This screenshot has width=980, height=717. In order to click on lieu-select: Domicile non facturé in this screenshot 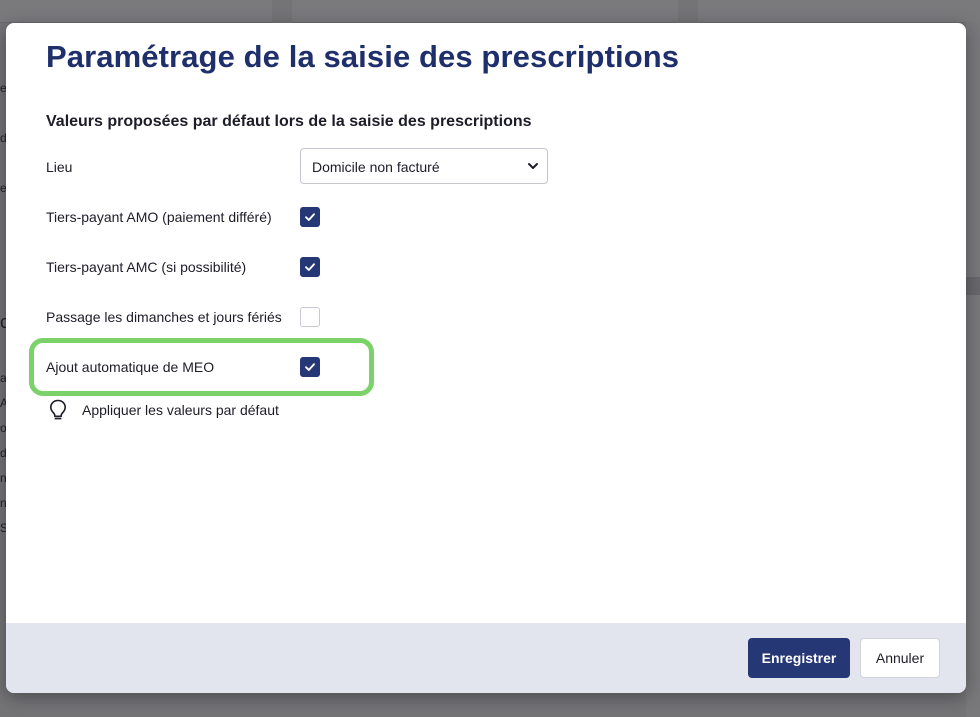, I will do `click(424, 166)`.